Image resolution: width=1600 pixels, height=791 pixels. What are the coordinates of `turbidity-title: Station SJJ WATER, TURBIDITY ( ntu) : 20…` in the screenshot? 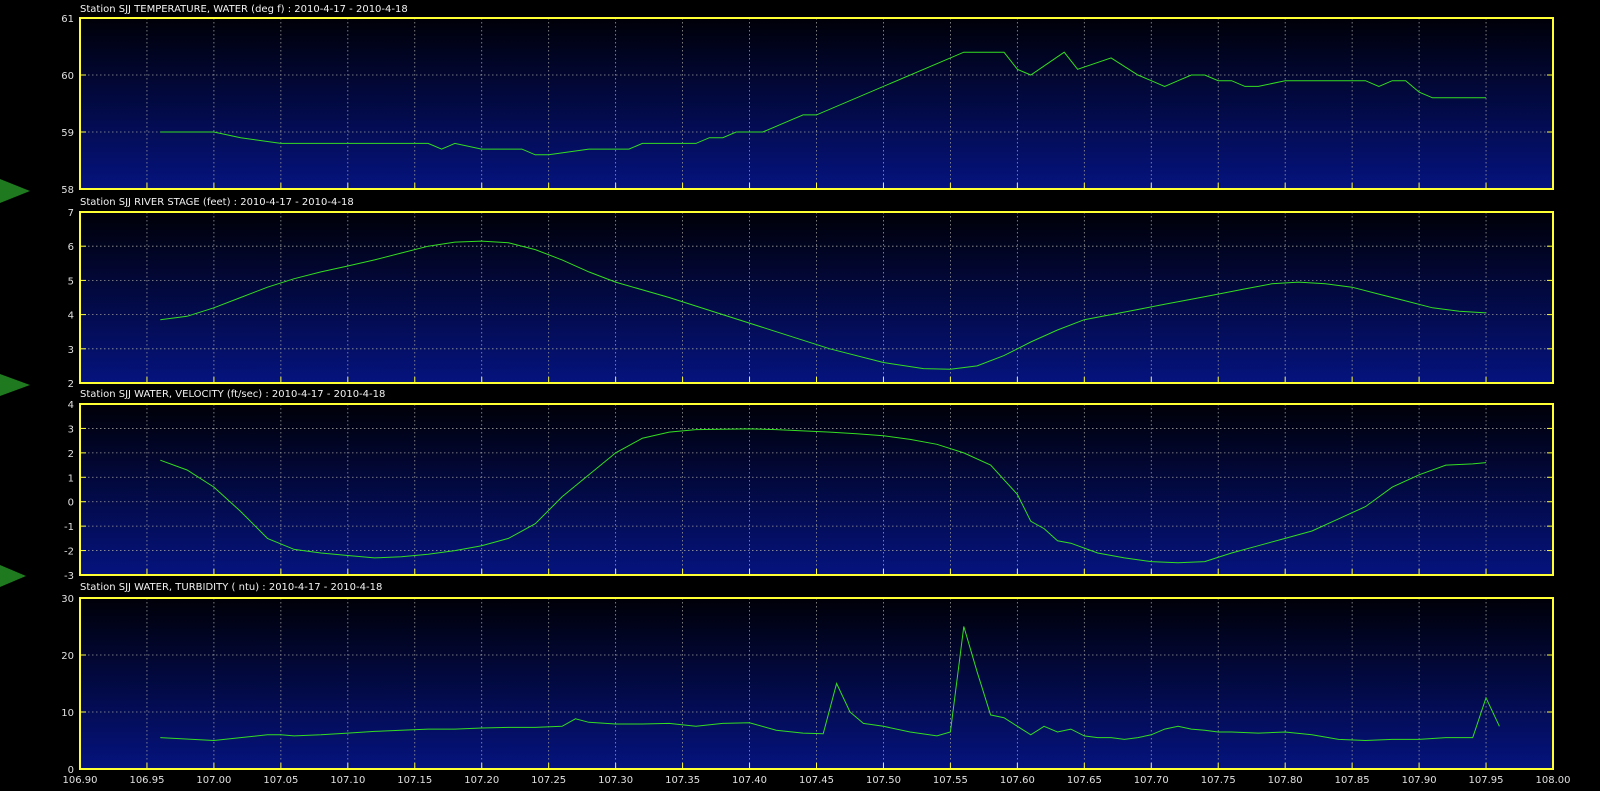 It's located at (231, 587).